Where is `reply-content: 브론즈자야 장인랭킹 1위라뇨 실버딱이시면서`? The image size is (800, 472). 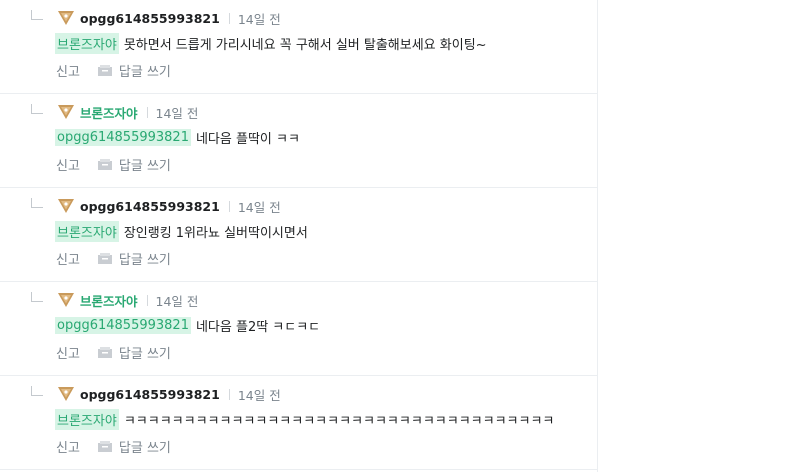
reply-content: 브론즈자야 장인랭킹 1위라뇨 실버딱이시면서 is located at coordinates (181, 231).